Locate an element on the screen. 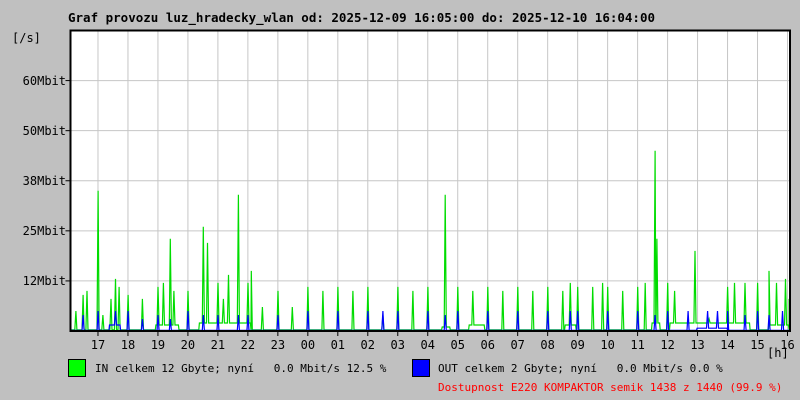 This screenshot has height=400, width=800. x-tick-label: 22 is located at coordinates (248, 345).